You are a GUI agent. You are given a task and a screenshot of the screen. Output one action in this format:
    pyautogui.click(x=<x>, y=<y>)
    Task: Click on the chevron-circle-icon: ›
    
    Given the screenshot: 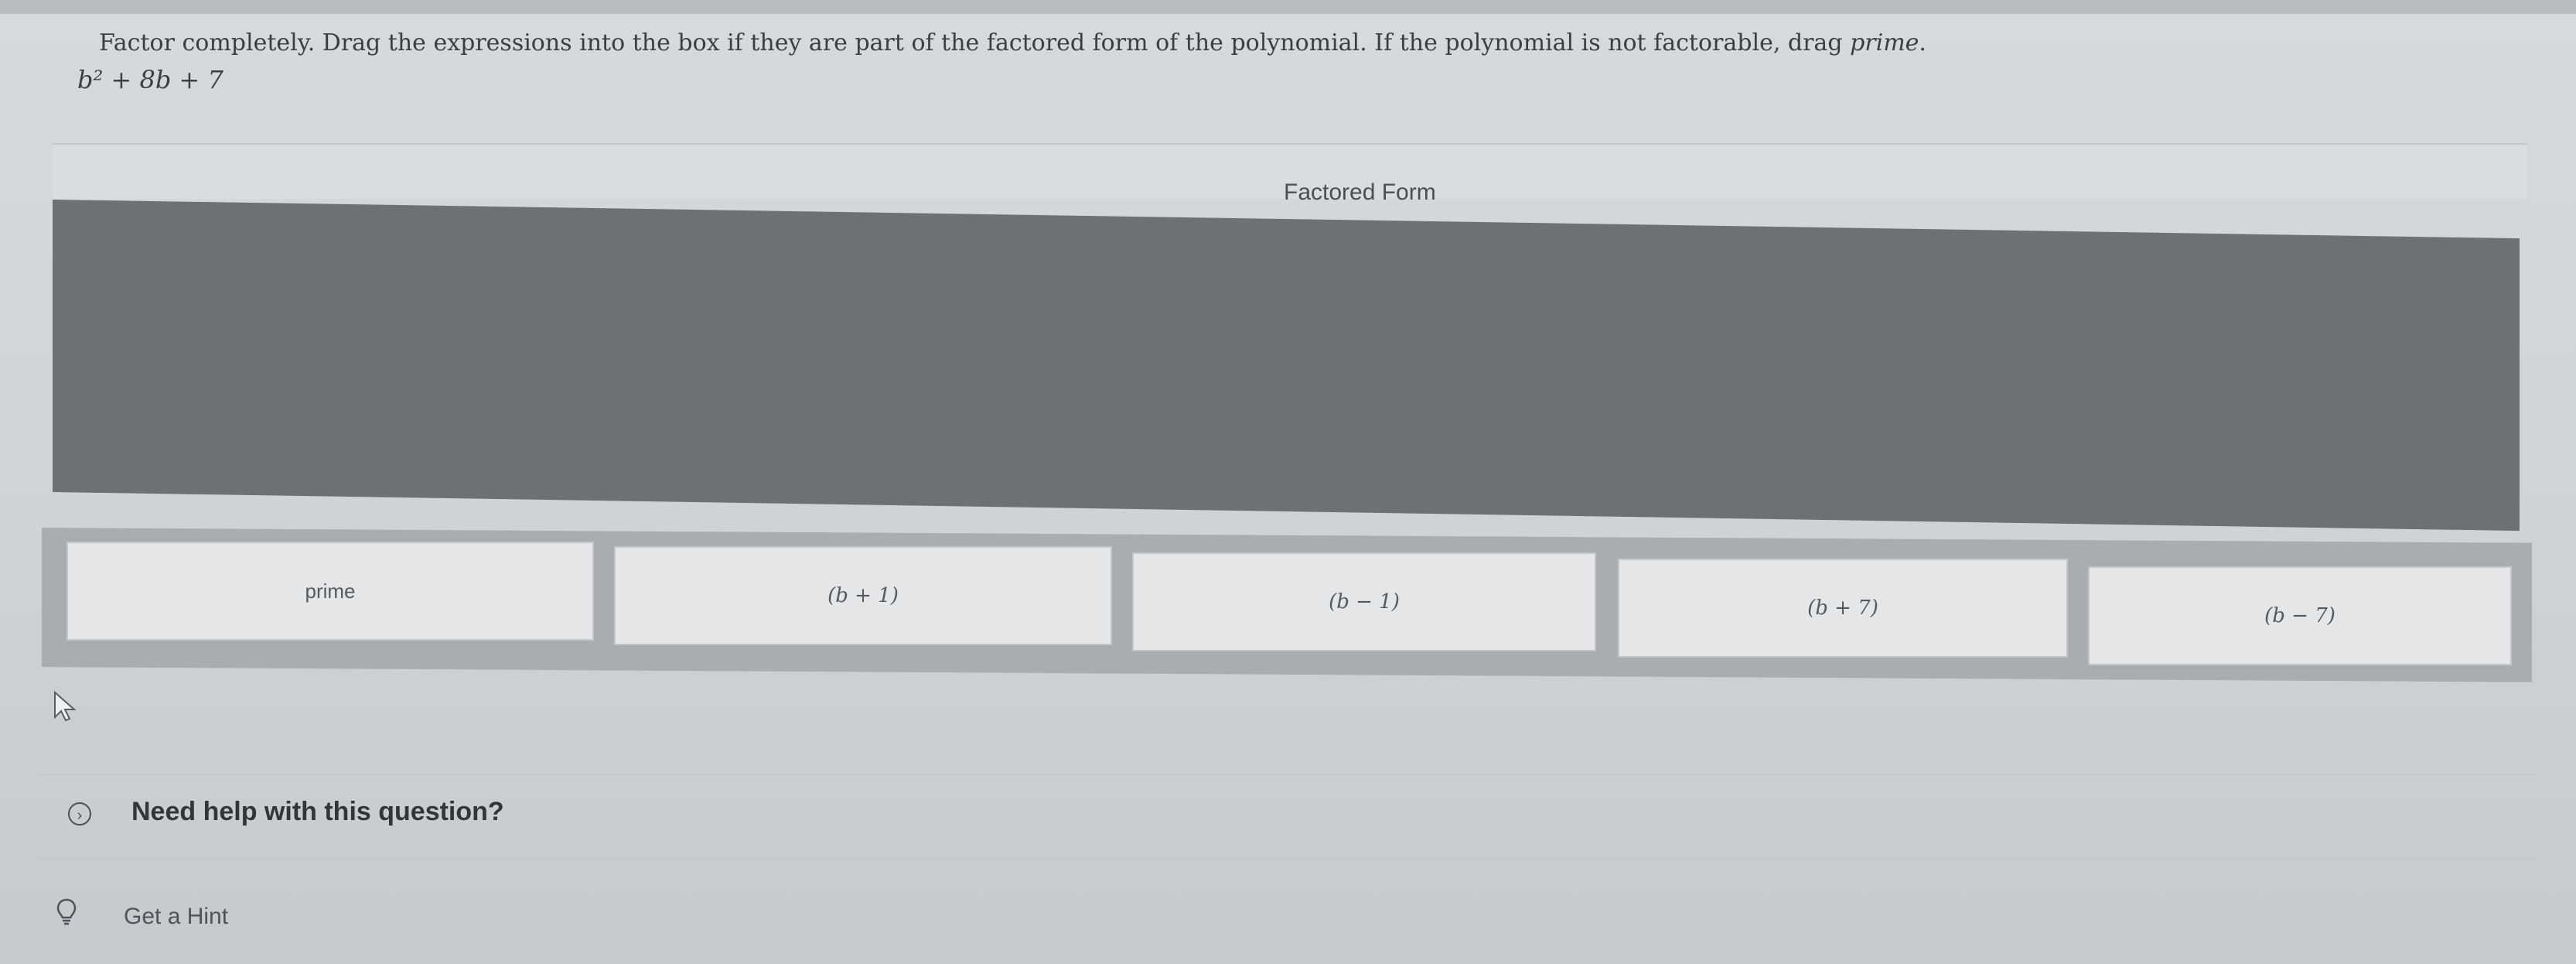 What is the action you would take?
    pyautogui.click(x=80, y=814)
    